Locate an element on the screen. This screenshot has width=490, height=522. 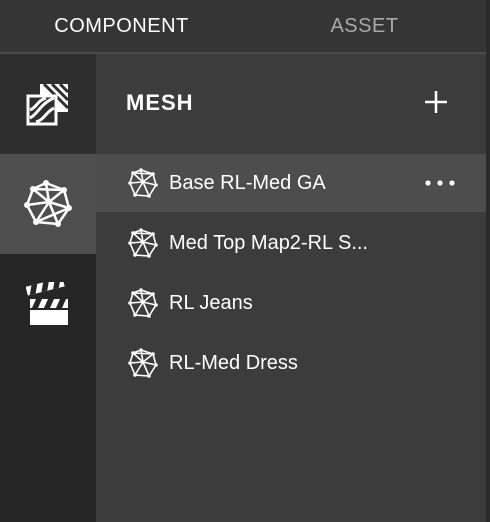
sidebar-item-texture is located at coordinates (48, 104).